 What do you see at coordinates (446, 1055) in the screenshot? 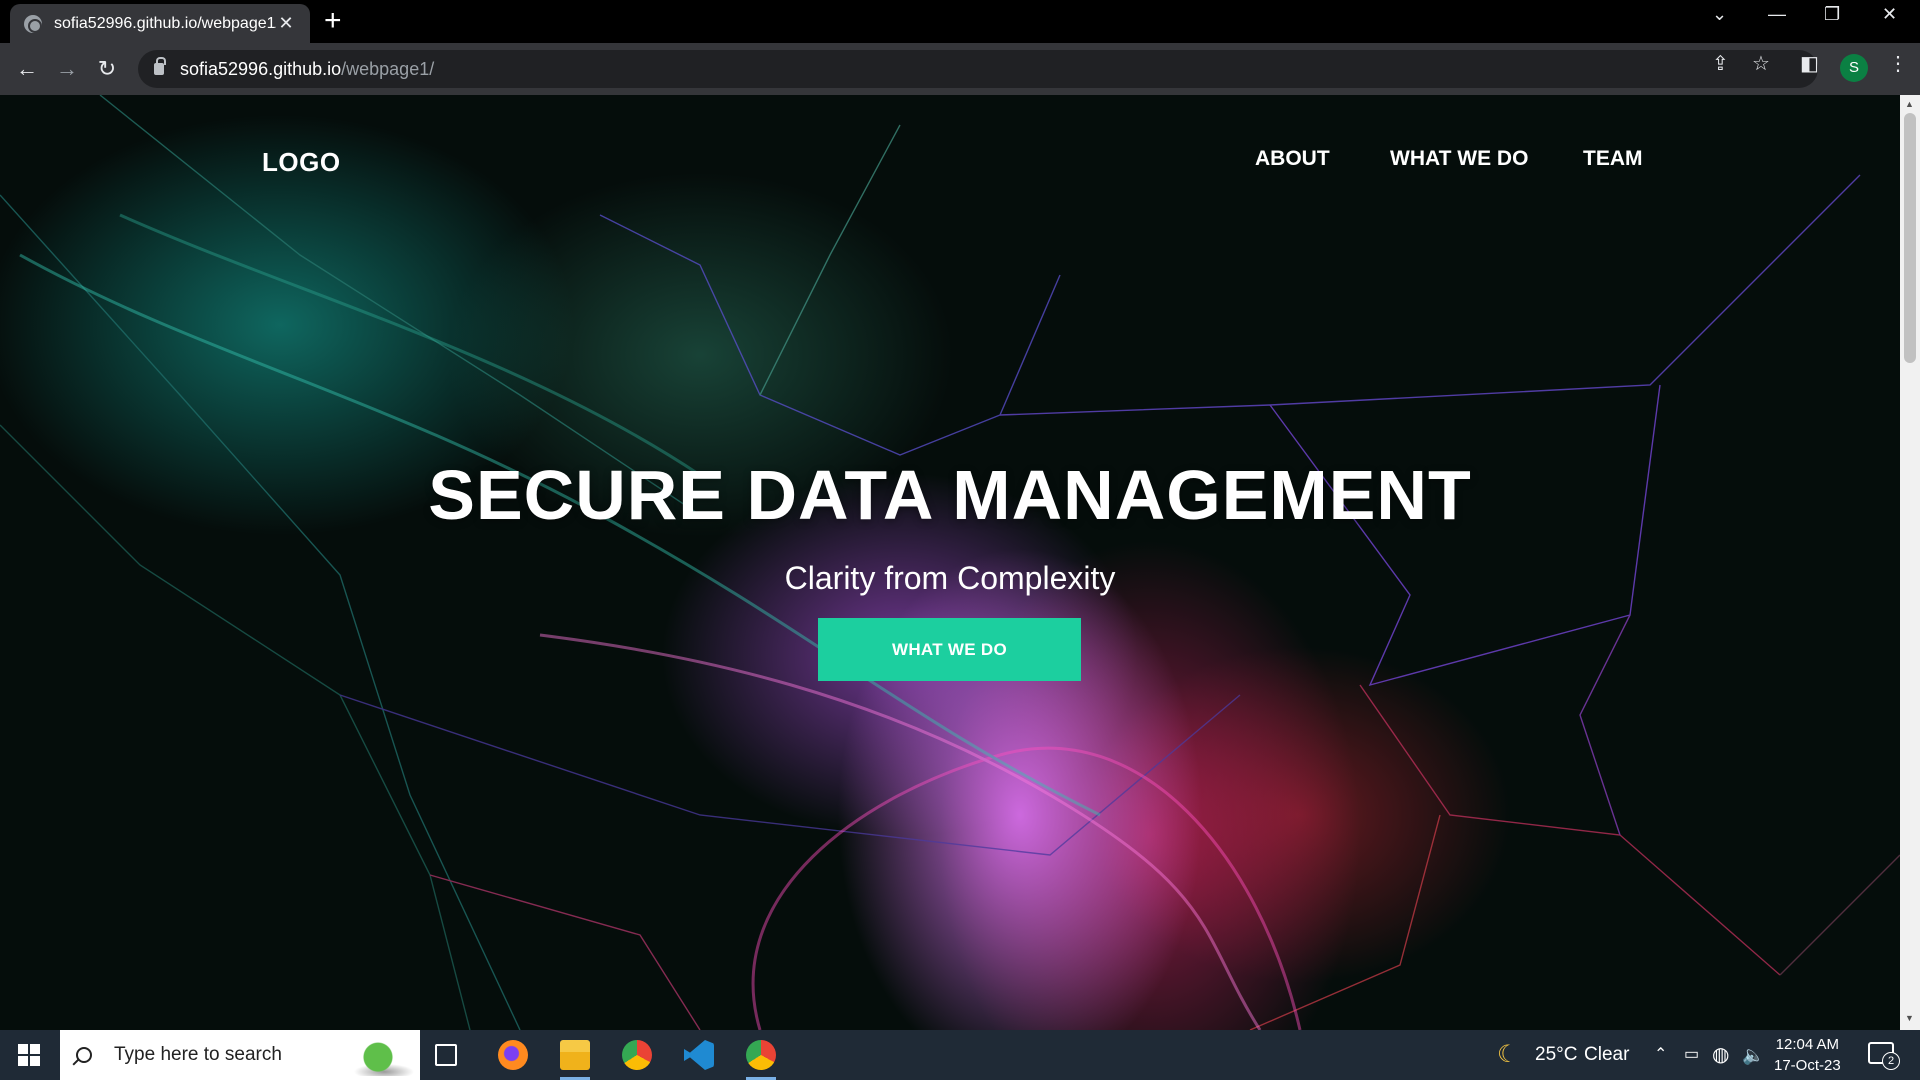
I see `task-view-icon` at bounding box center [446, 1055].